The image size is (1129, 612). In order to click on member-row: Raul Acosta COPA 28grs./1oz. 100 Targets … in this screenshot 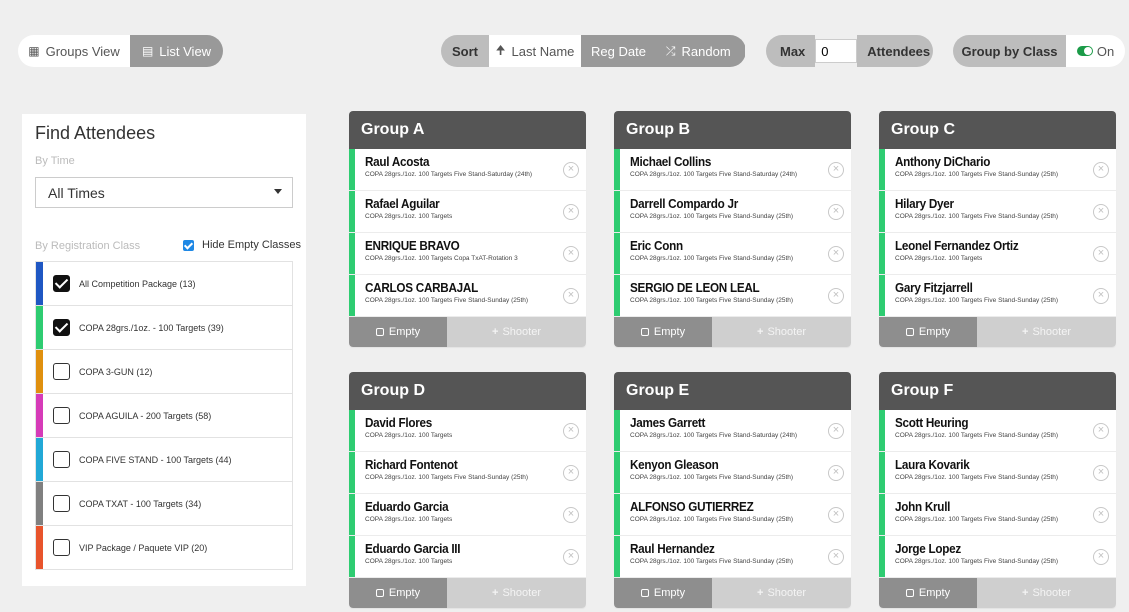, I will do `click(467, 170)`.